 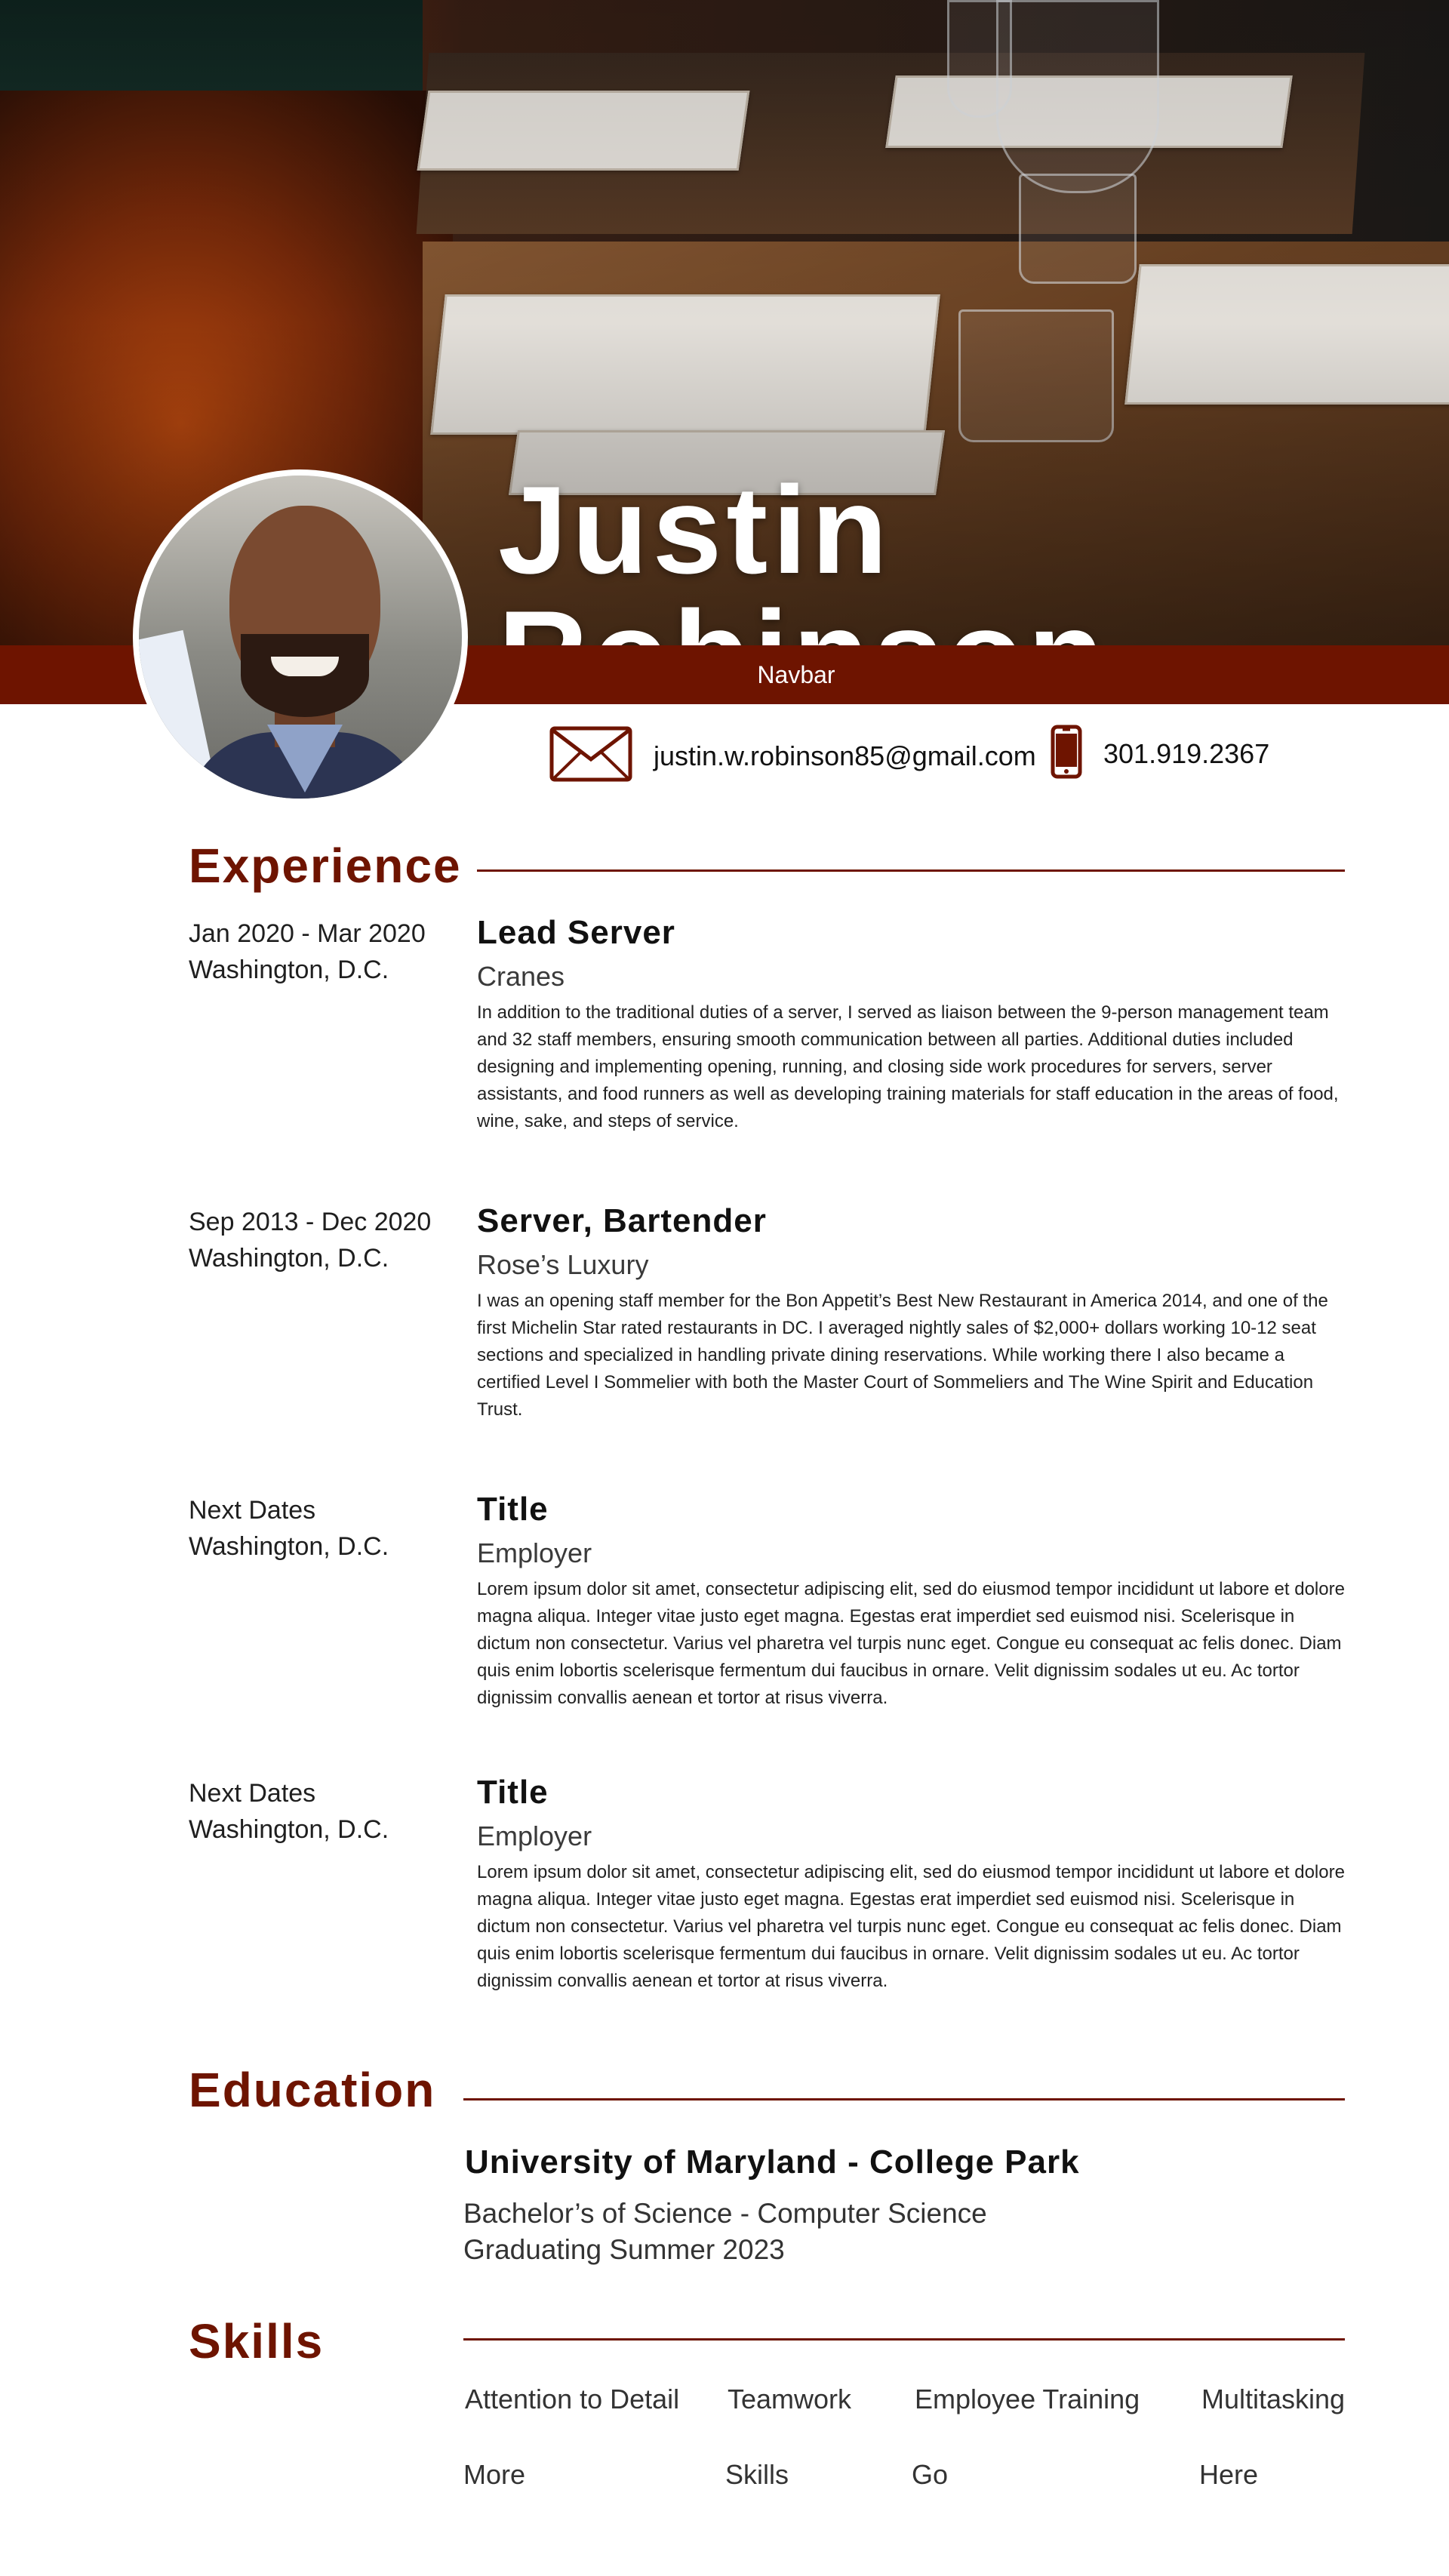 What do you see at coordinates (1027, 2399) in the screenshot?
I see `skill-item: Employee Training` at bounding box center [1027, 2399].